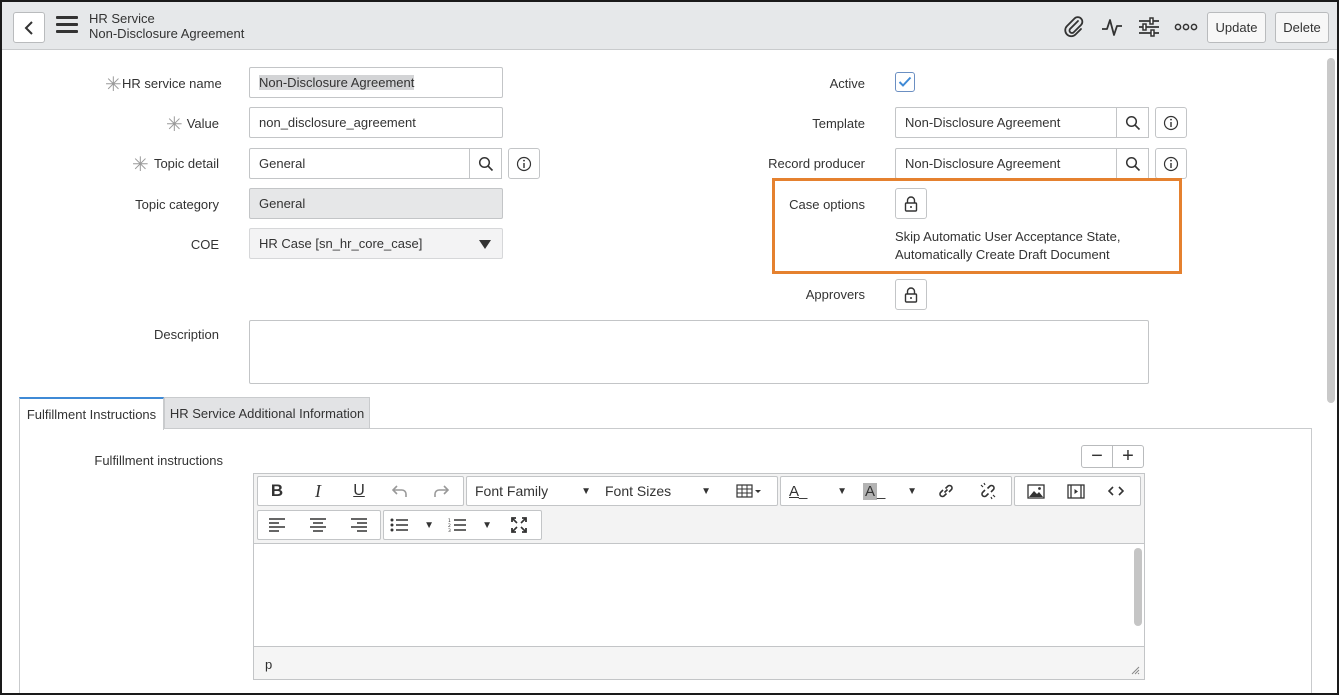  Describe the element at coordinates (1186, 27) in the screenshot. I see `more-options-icon` at that location.